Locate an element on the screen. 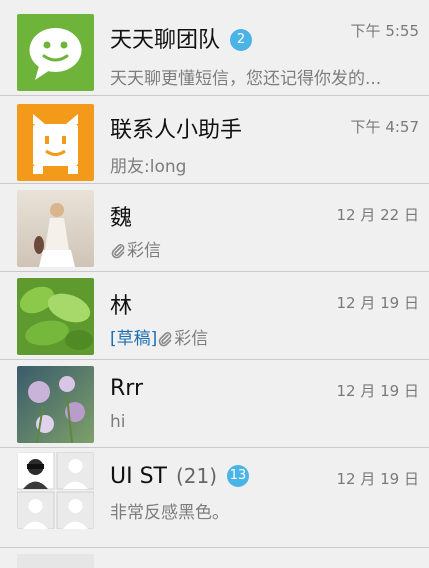  message-snippet: [草稿] 彩信 is located at coordinates (264, 338).